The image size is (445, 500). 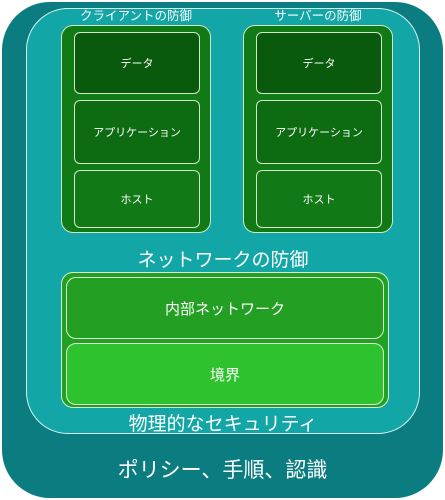 I want to click on internal-network-box: 内部ネットワーク, so click(x=225, y=308).